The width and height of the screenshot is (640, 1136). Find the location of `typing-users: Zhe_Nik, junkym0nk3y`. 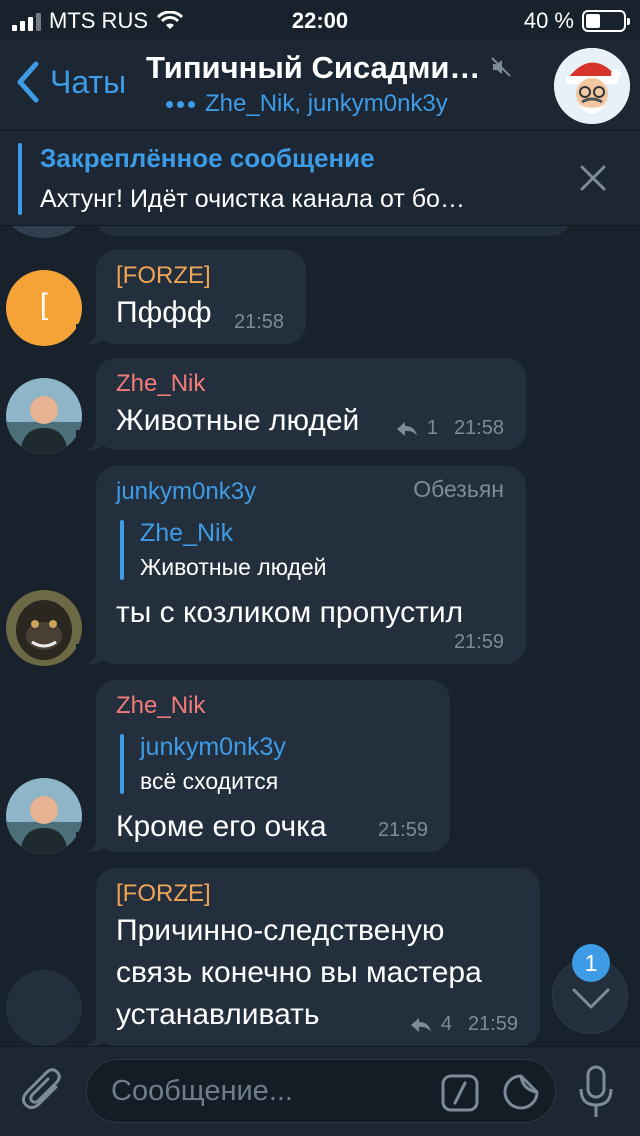

typing-users: Zhe_Nik, junkym0nk3y is located at coordinates (326, 103).